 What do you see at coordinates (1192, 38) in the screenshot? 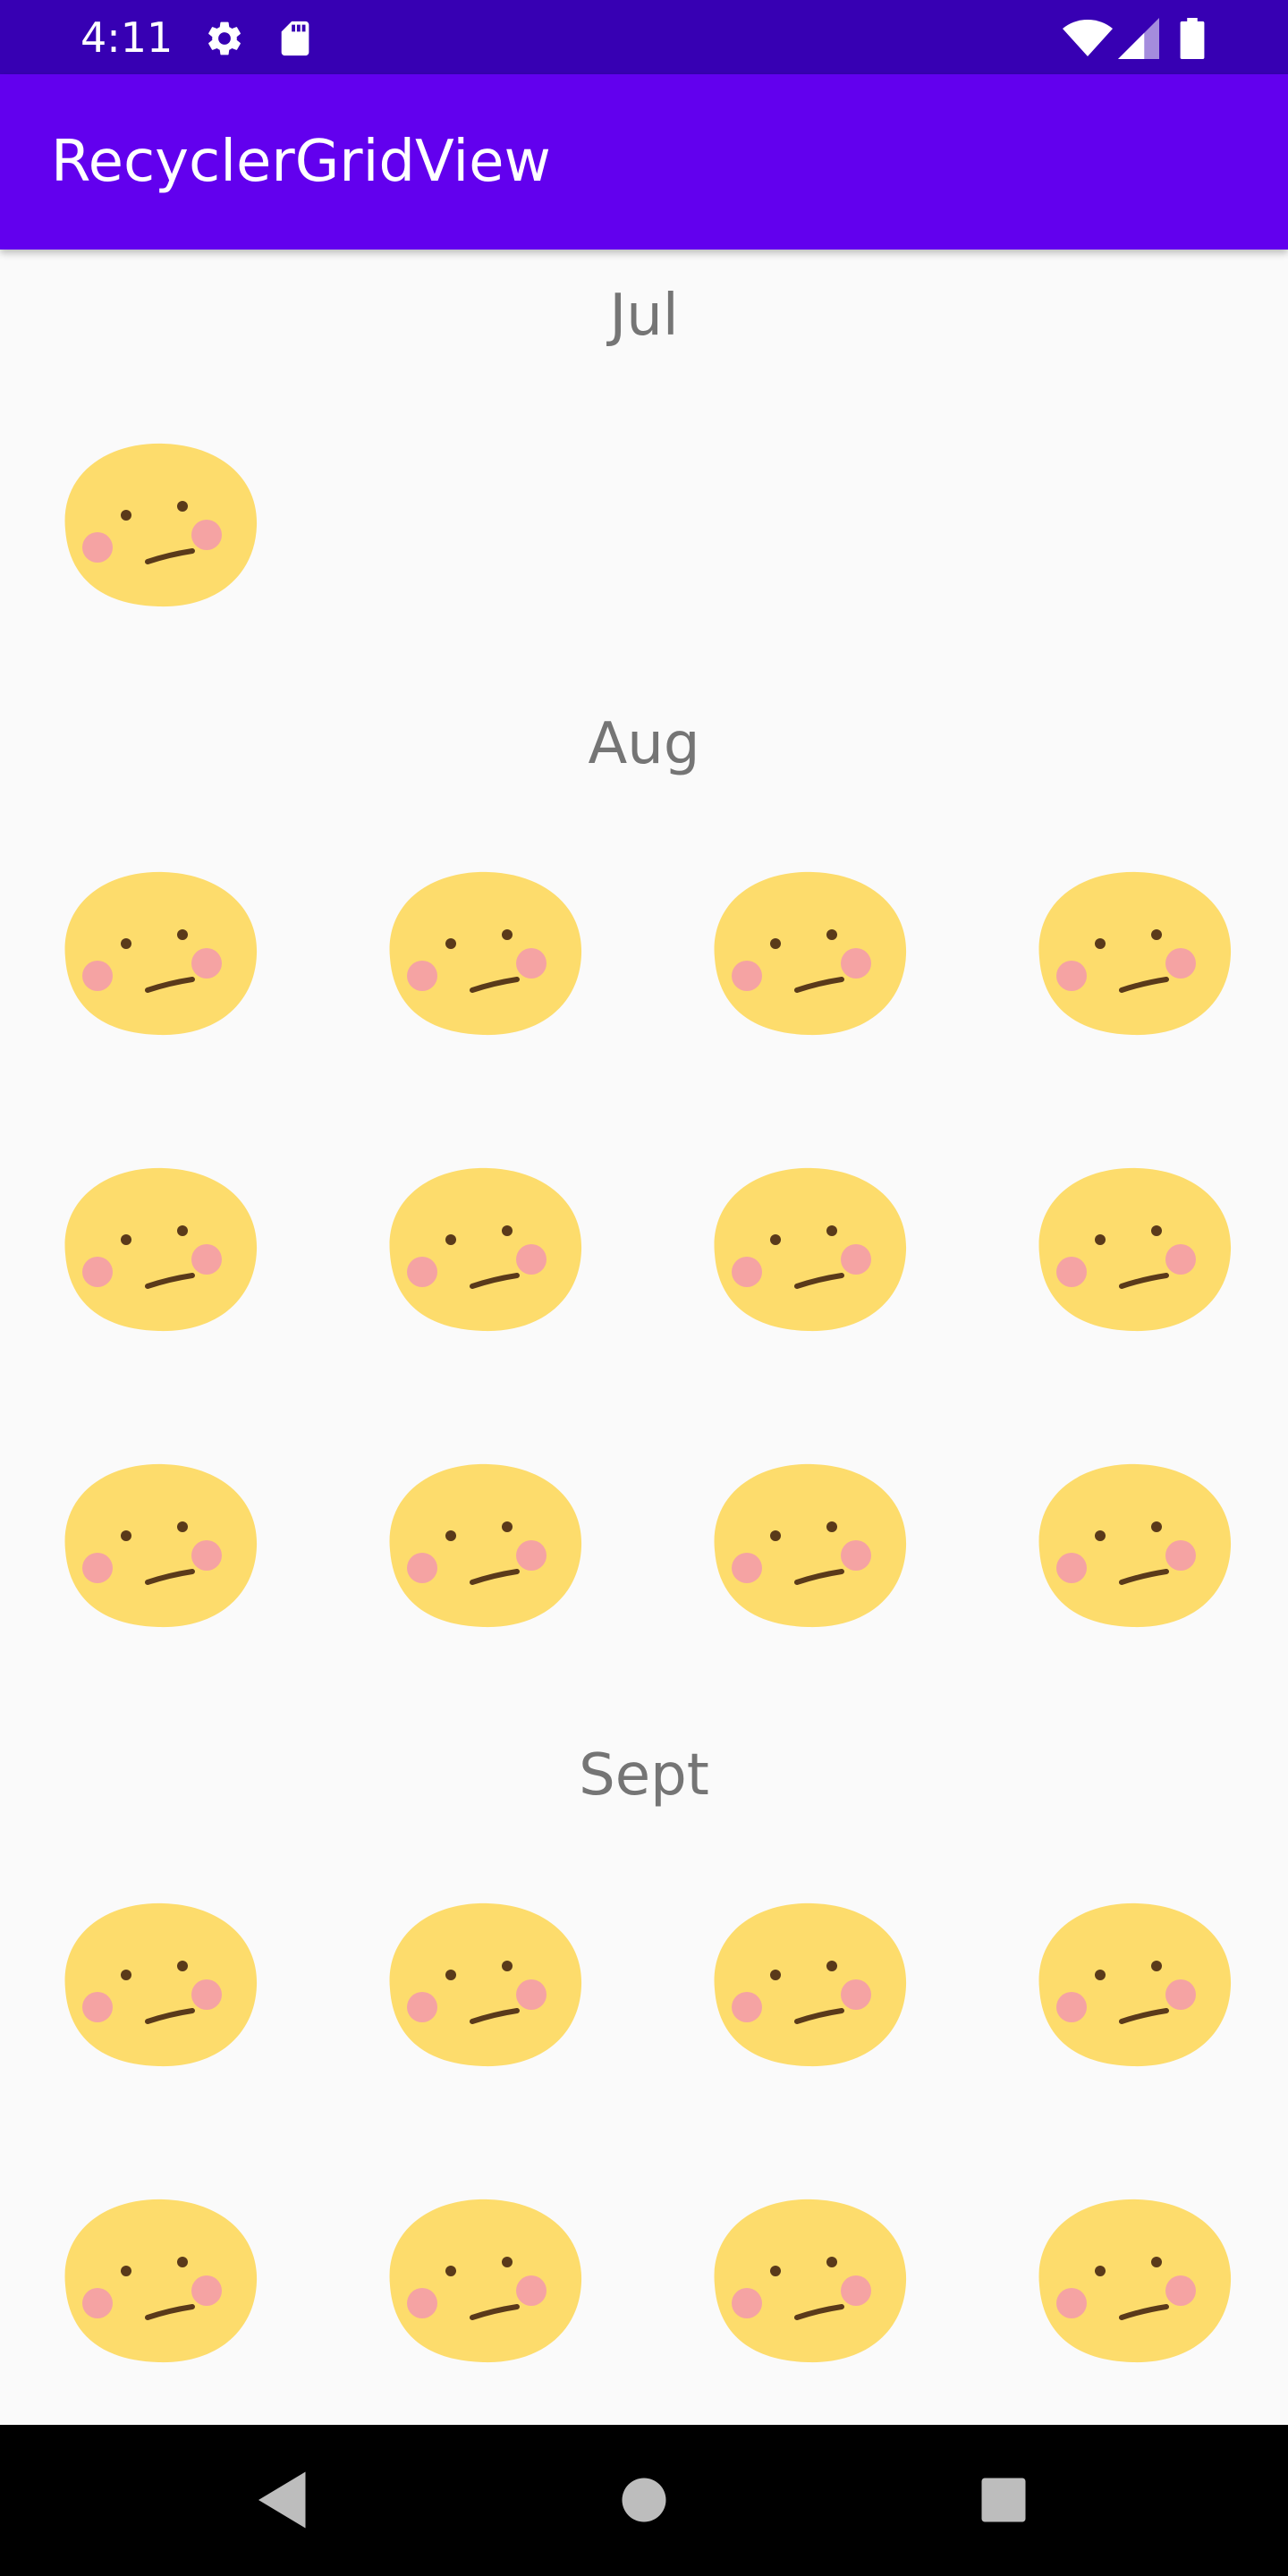
I see `battery-icon` at bounding box center [1192, 38].